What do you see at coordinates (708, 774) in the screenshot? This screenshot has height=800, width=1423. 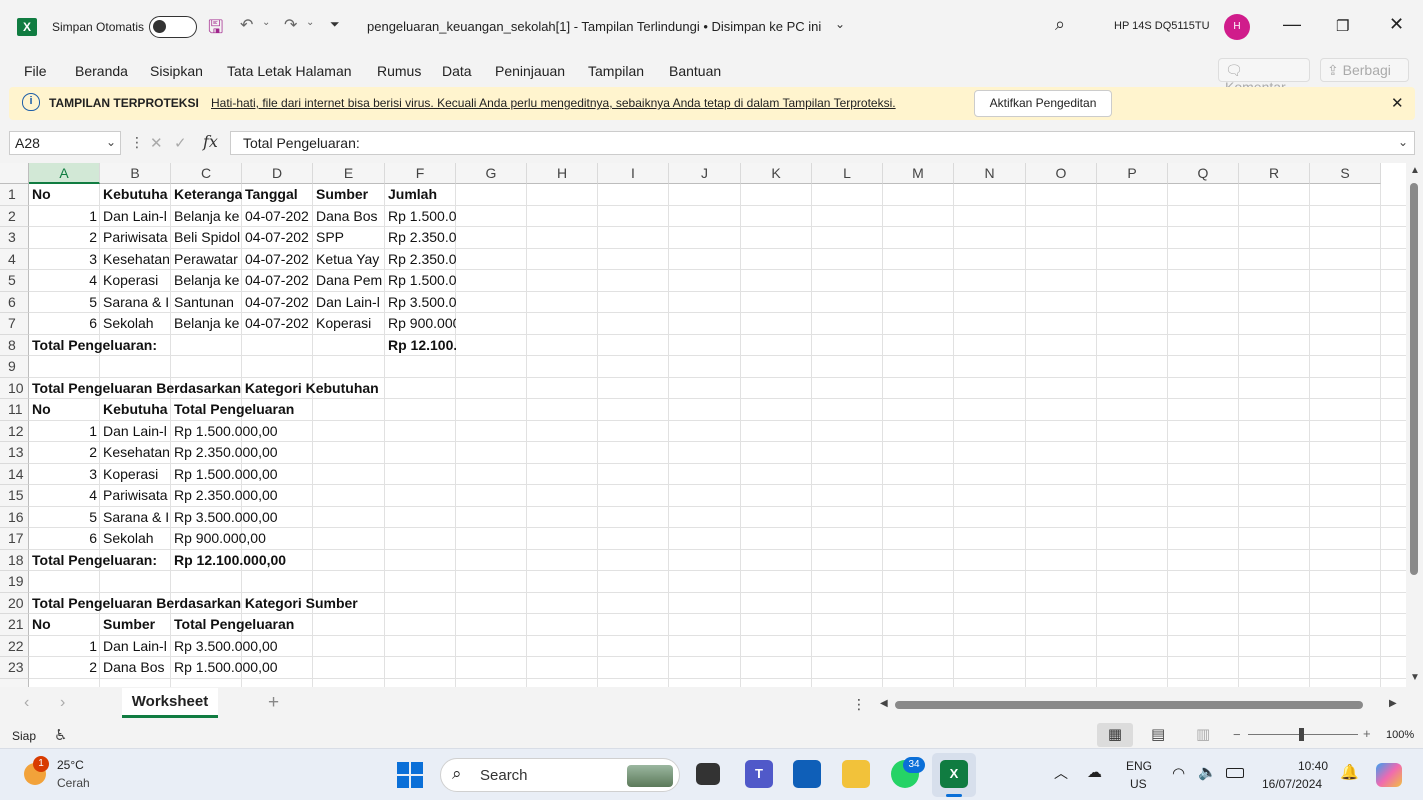 I see `task-view-icon` at bounding box center [708, 774].